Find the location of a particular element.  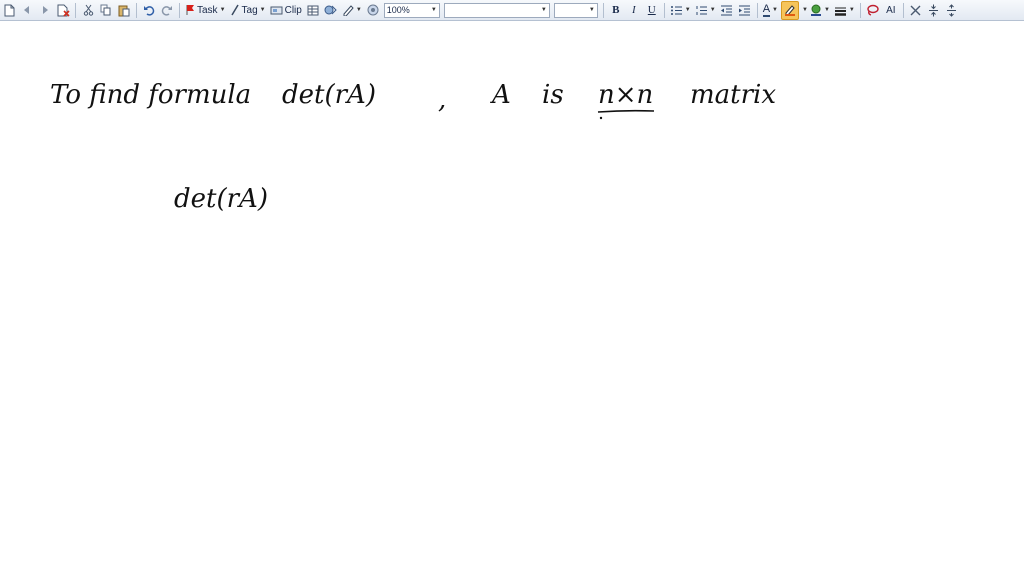

handwritten-text: is is located at coordinates (553, 95).